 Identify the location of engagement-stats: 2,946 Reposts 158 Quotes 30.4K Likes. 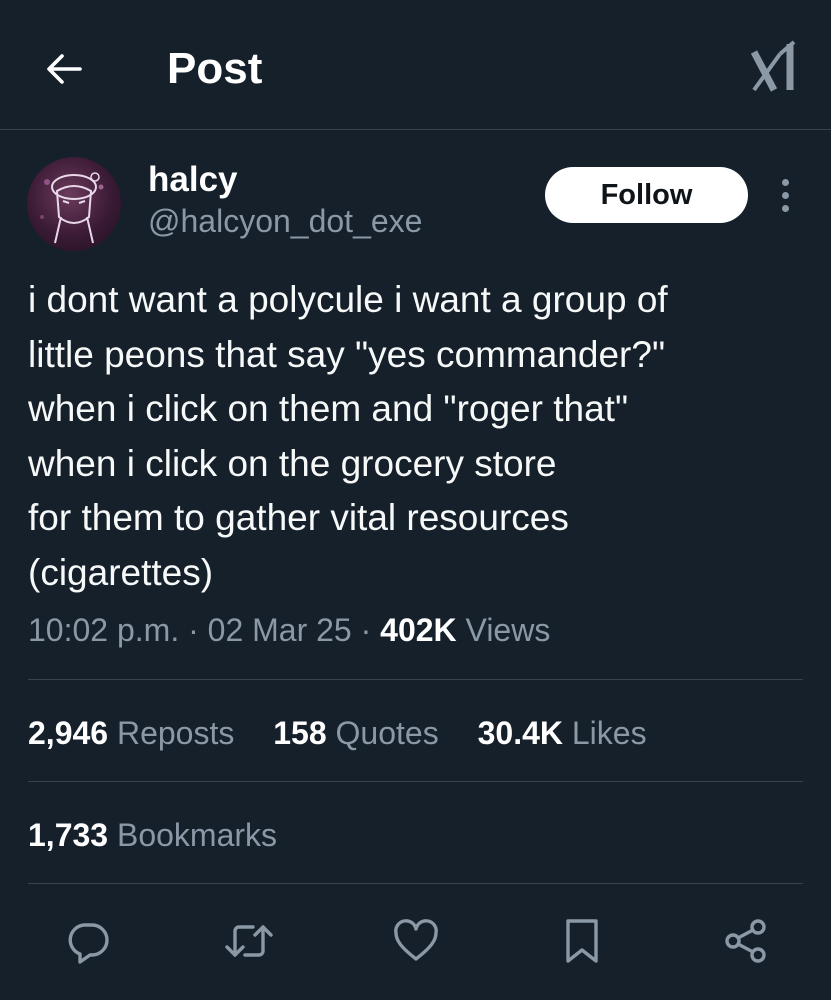
(352, 733).